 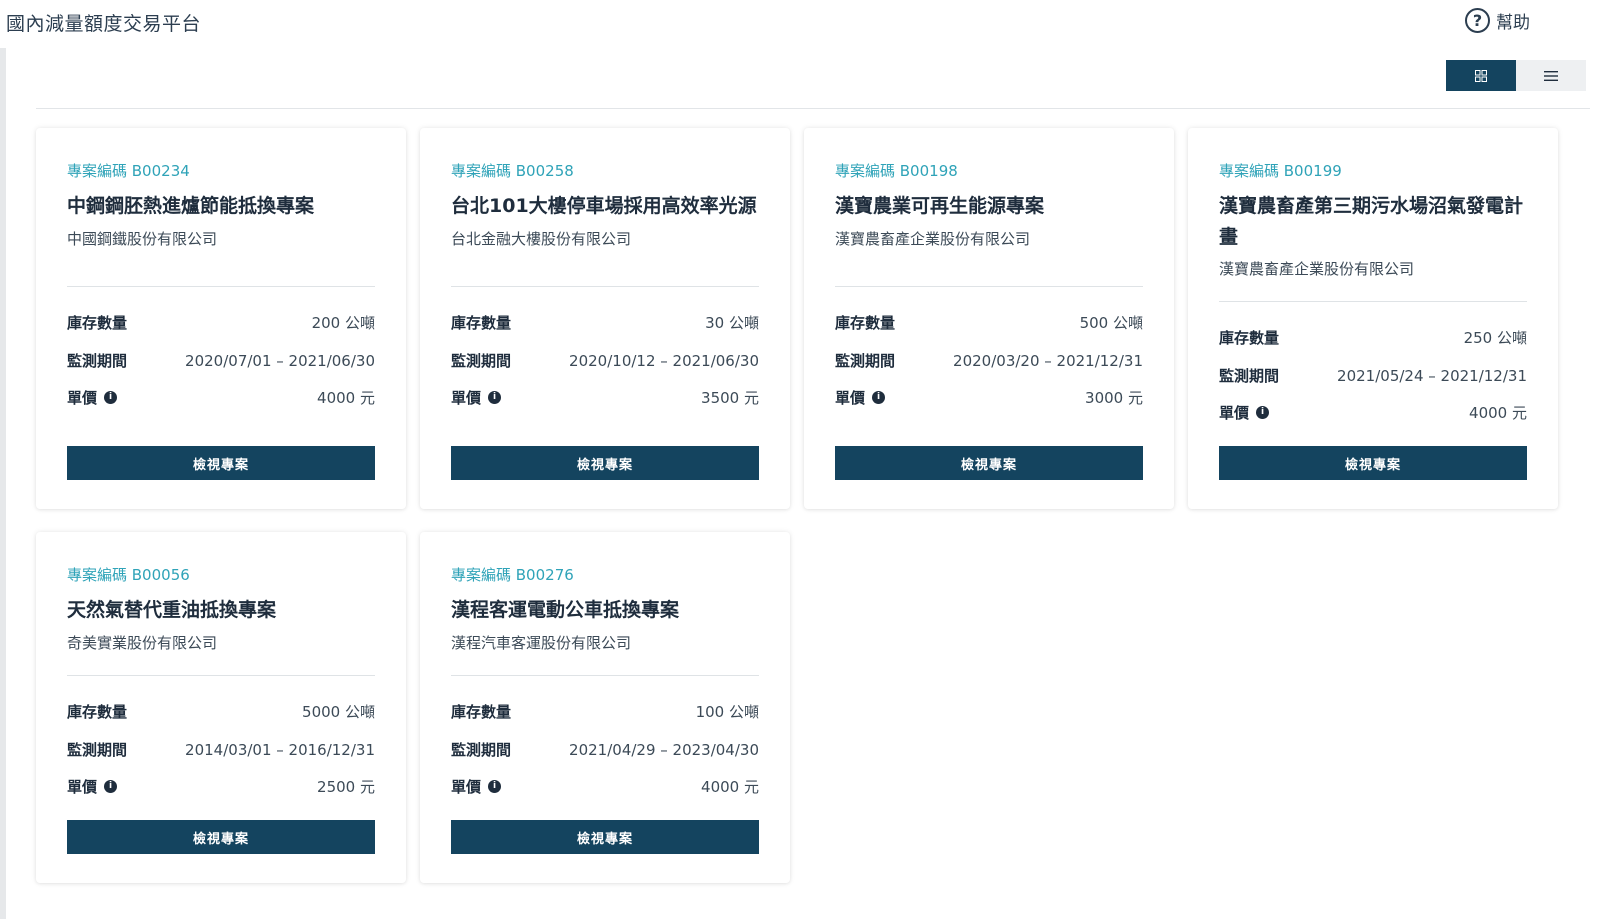 What do you see at coordinates (221, 711) in the screenshot?
I see `stock-row: 庫存數量 5000 公噸` at bounding box center [221, 711].